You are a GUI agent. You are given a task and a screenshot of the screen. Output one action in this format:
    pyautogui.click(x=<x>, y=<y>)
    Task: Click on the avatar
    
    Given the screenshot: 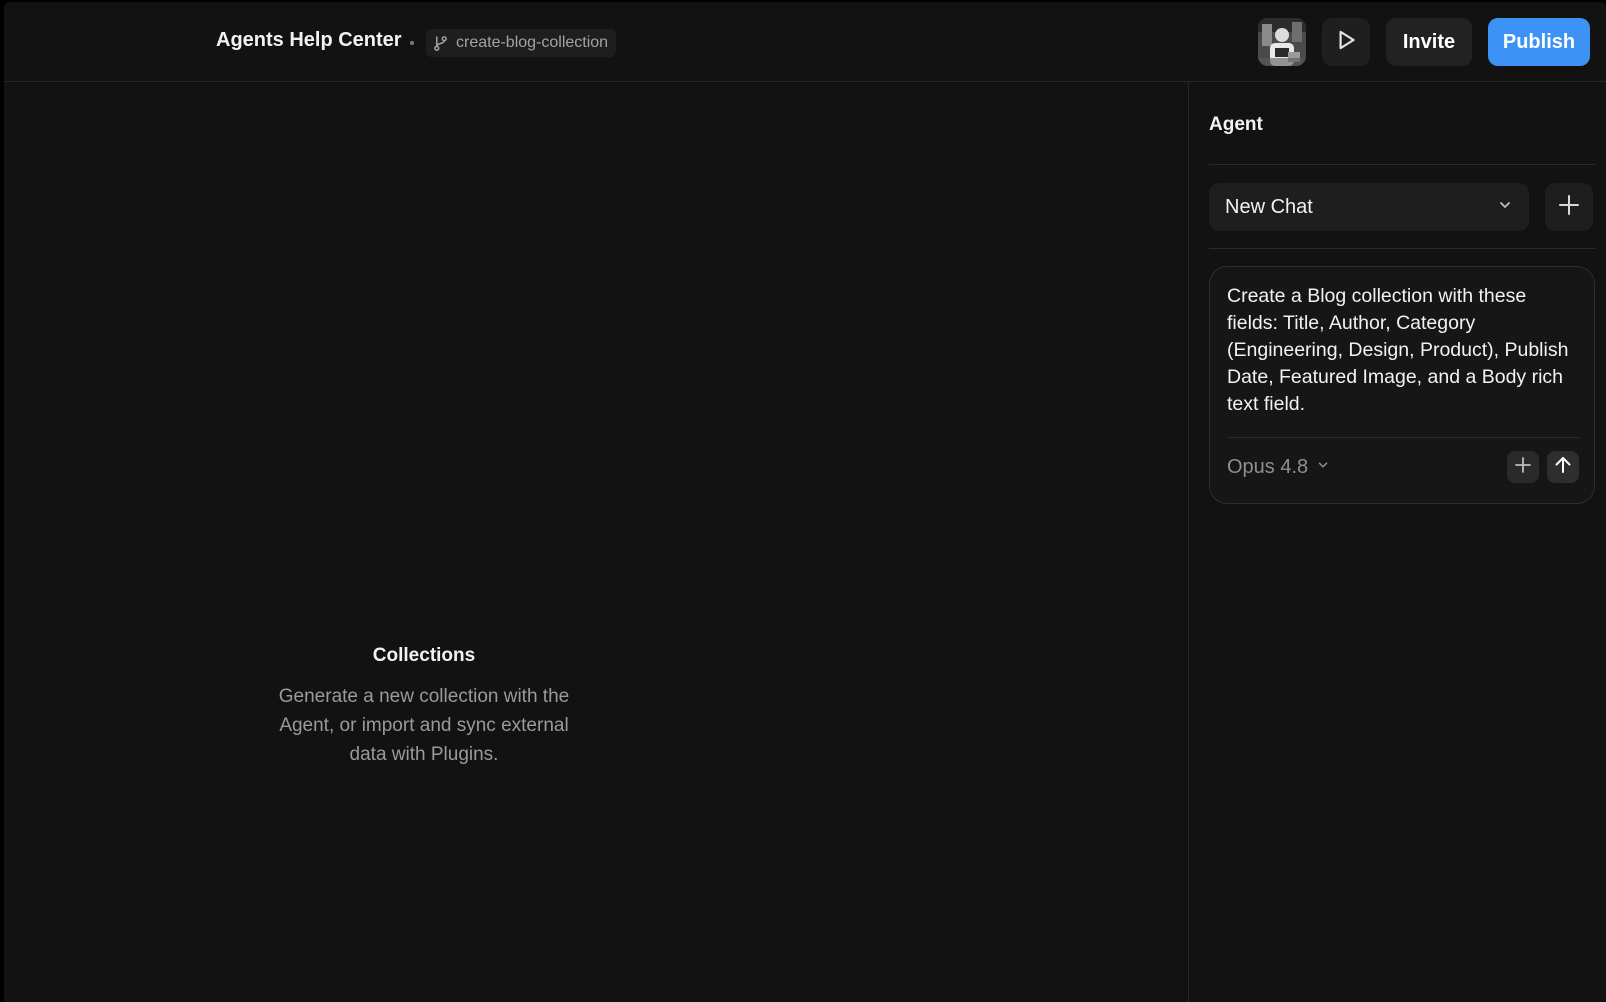 What is the action you would take?
    pyautogui.click(x=1282, y=42)
    